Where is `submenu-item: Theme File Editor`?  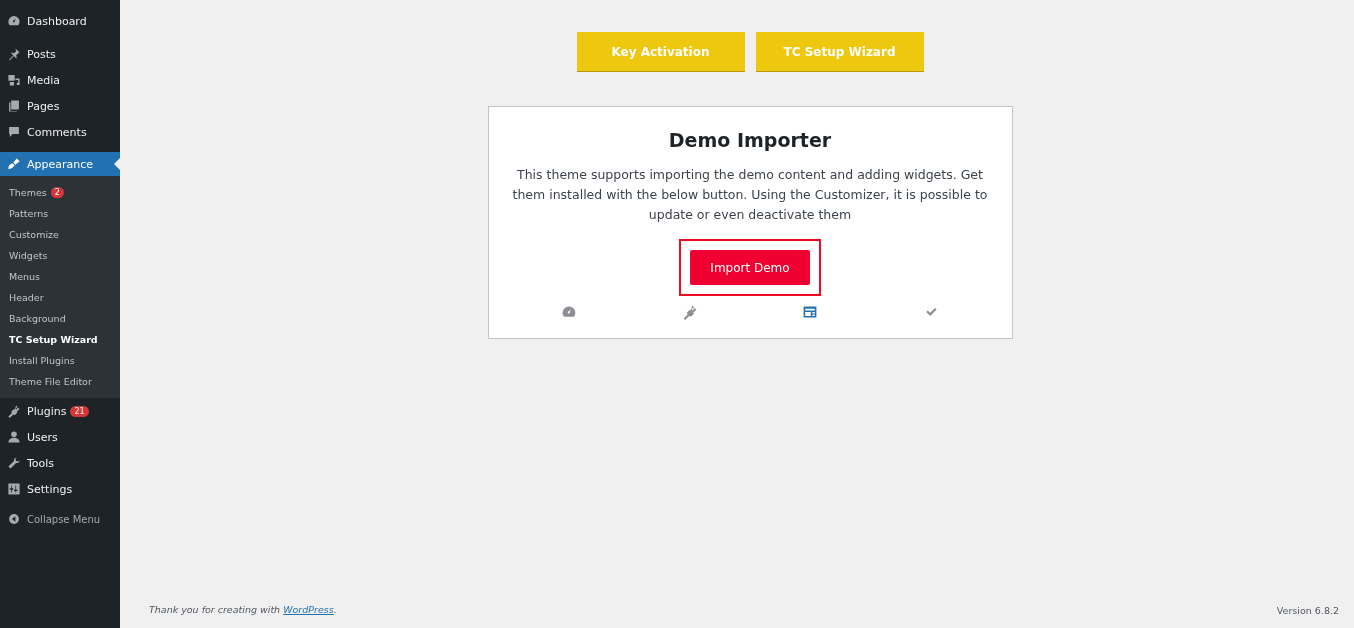
submenu-item: Theme File Editor is located at coordinates (60, 381).